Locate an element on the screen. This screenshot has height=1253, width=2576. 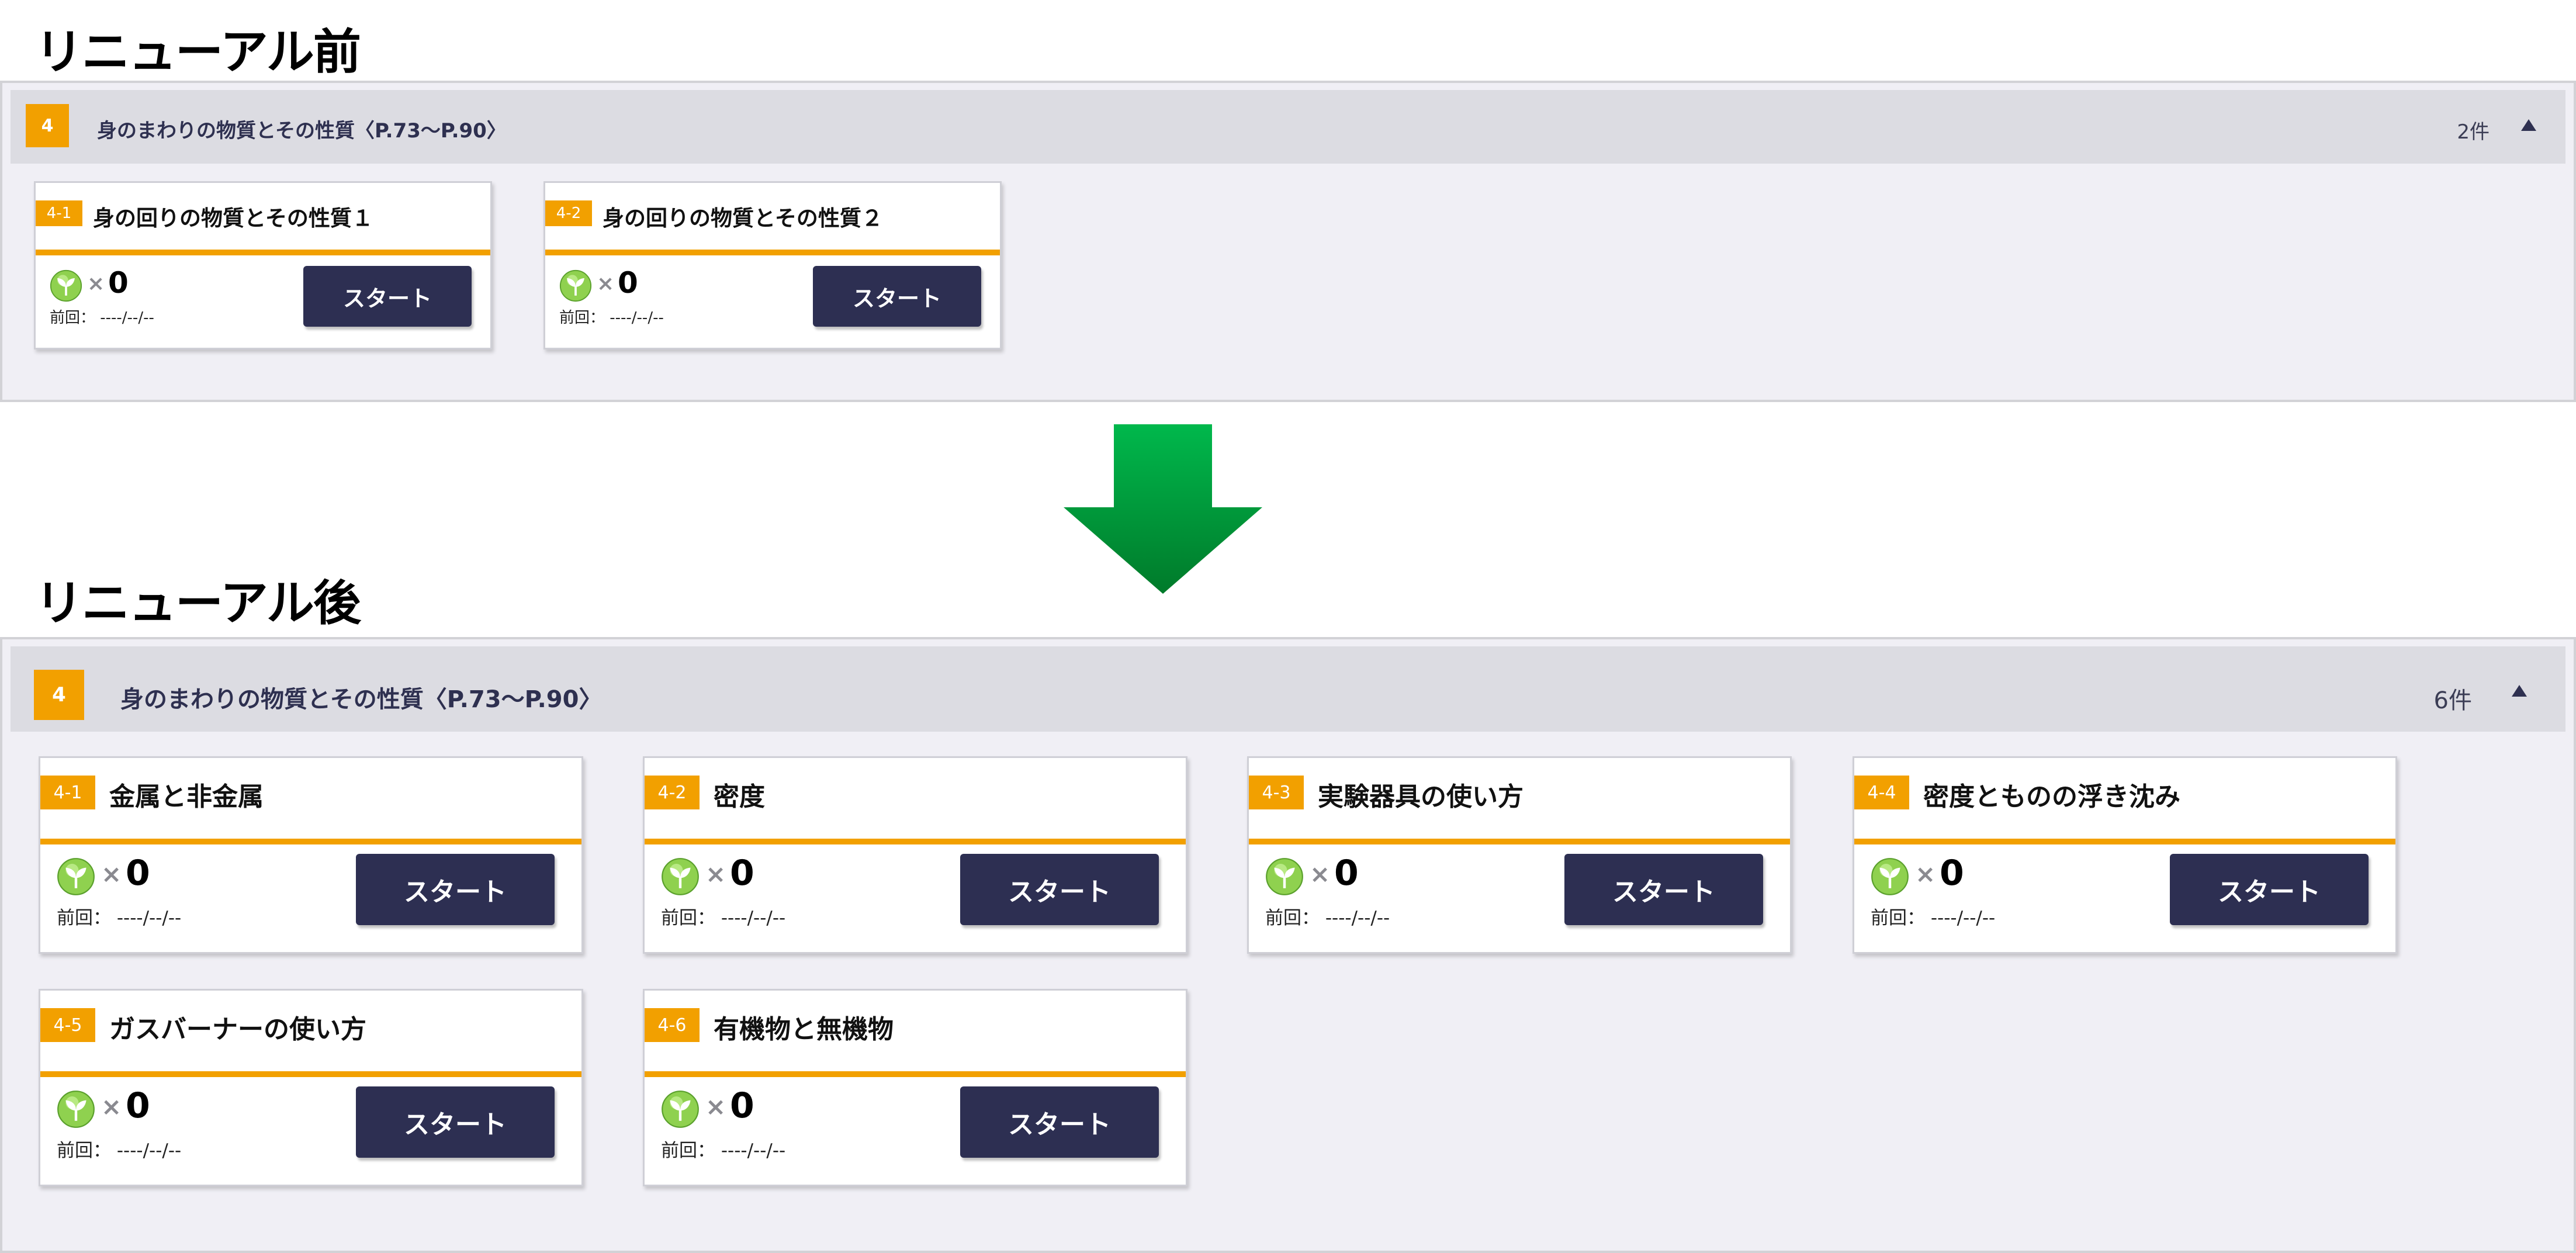
card-header: 4-2 密度 is located at coordinates (916, 801).